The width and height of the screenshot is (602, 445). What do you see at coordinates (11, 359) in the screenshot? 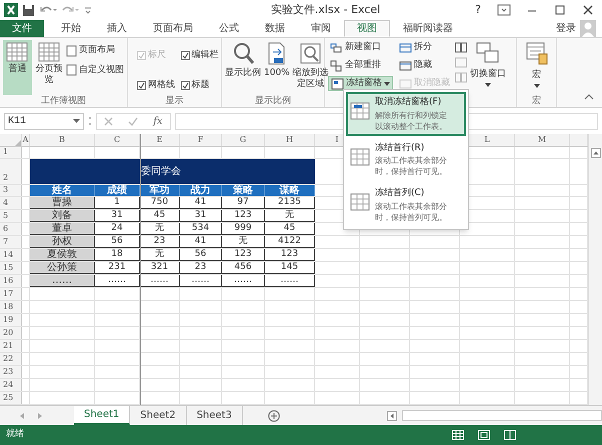
I see `row-header: 22` at bounding box center [11, 359].